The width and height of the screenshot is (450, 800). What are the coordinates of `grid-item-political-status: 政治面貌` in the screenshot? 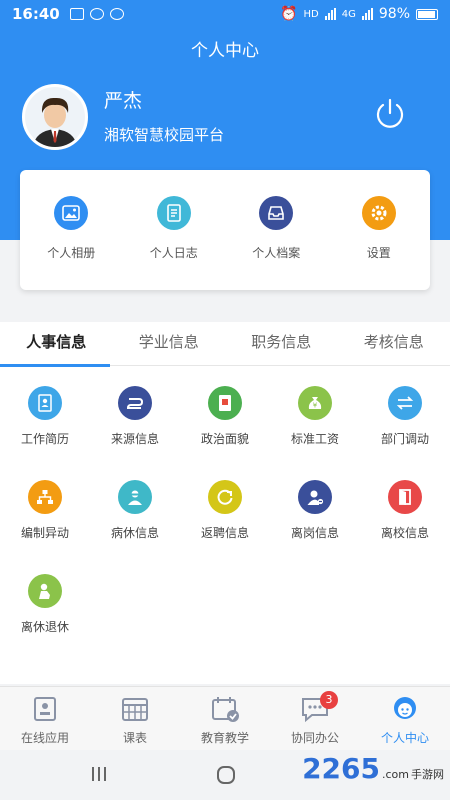 It's located at (225, 433).